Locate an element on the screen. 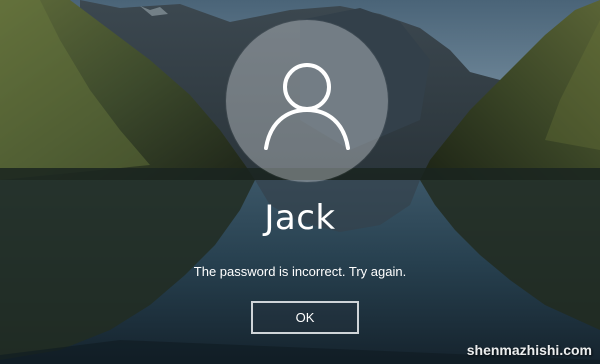 This screenshot has width=600, height=364. ok-button: OK is located at coordinates (305, 317).